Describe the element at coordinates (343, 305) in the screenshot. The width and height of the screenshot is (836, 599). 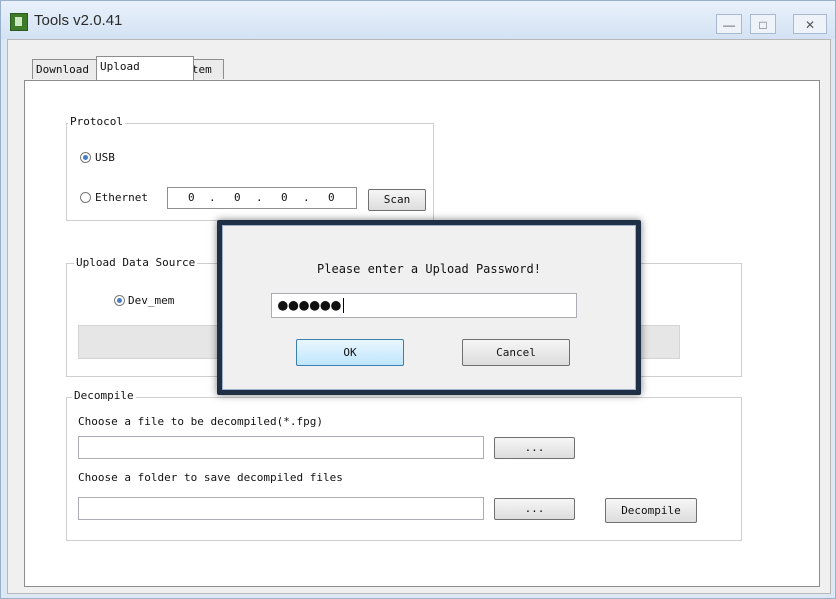
I see `text-caret` at that location.